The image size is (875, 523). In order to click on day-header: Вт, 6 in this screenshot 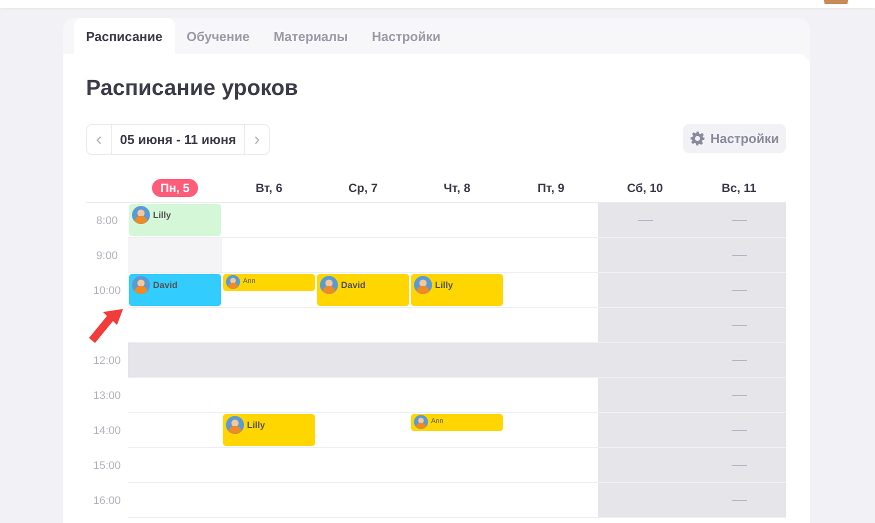, I will do `click(269, 188)`.